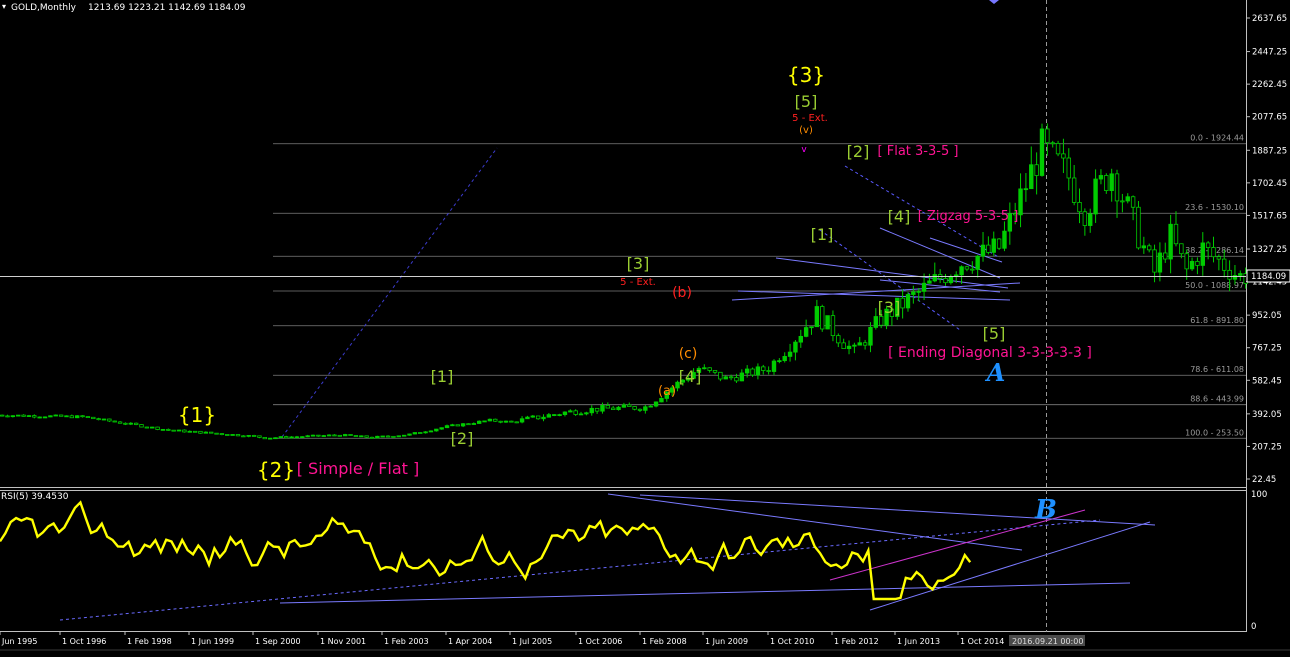 The height and width of the screenshot is (657, 1290). What do you see at coordinates (1214, 207) in the screenshot?
I see `fib-level-label: 23.6 - 1530.10` at bounding box center [1214, 207].